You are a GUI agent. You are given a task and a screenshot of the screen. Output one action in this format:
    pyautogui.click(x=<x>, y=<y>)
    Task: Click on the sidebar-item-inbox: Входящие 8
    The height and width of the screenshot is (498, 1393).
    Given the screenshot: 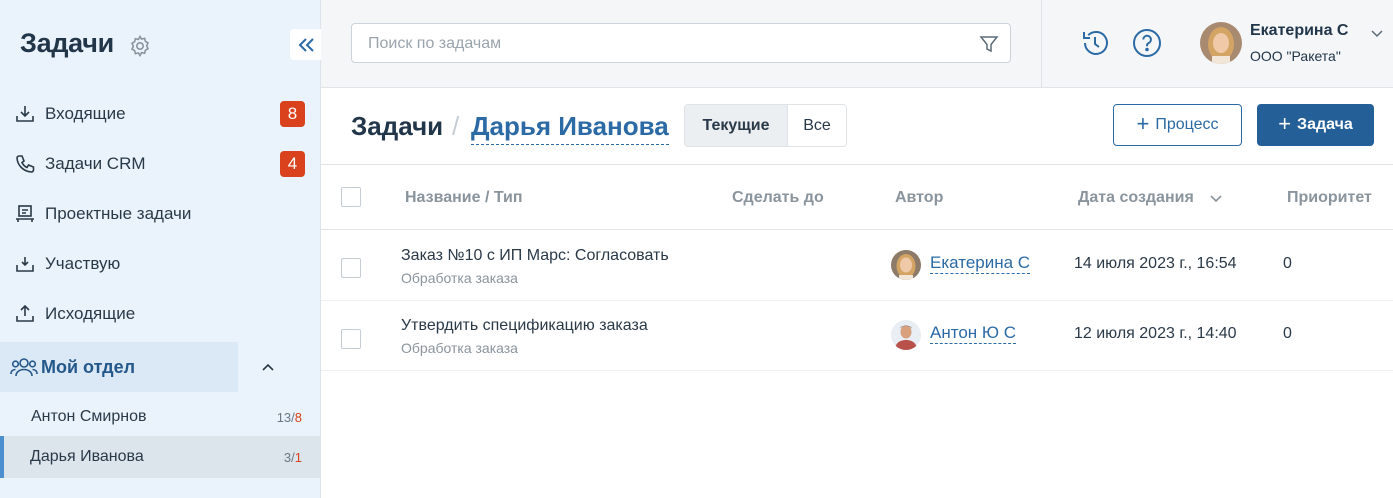 What is the action you would take?
    pyautogui.click(x=160, y=114)
    